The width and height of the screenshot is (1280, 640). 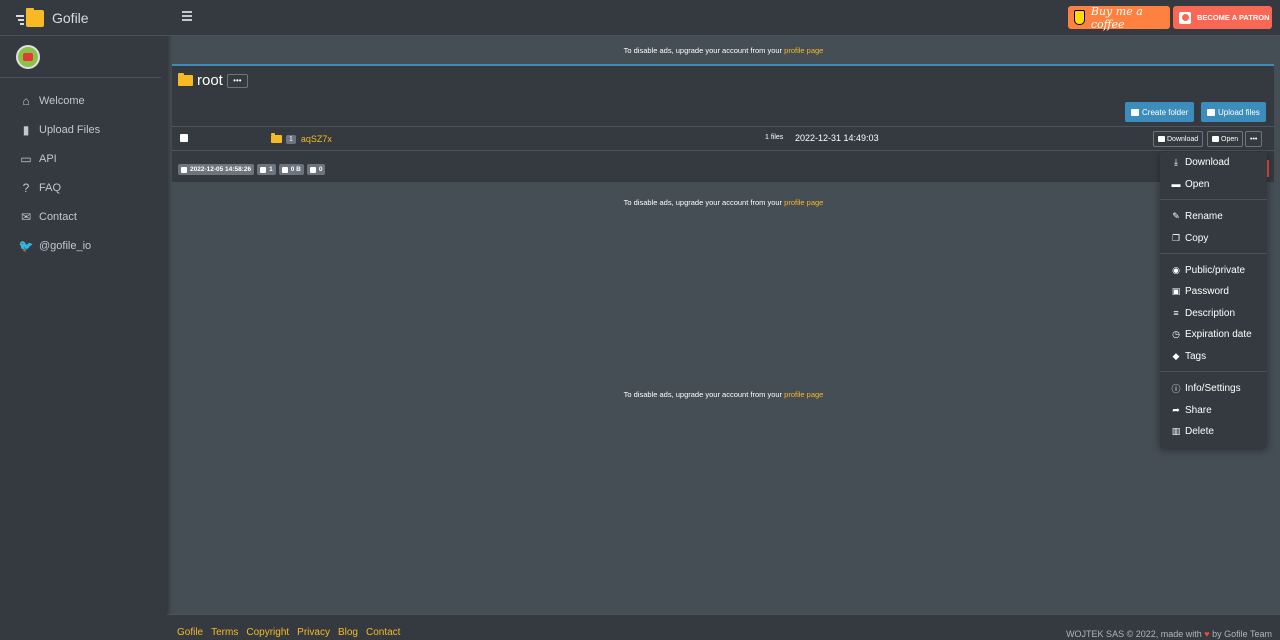 I want to click on home-icon: ⌂, so click(x=26, y=100).